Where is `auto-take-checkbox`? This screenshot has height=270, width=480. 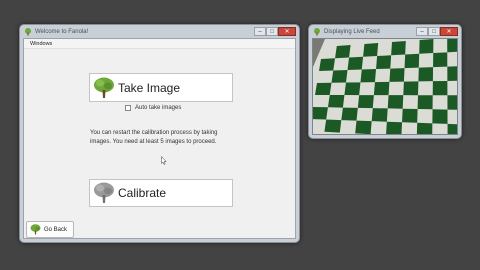
auto-take-checkbox is located at coordinates (128, 108).